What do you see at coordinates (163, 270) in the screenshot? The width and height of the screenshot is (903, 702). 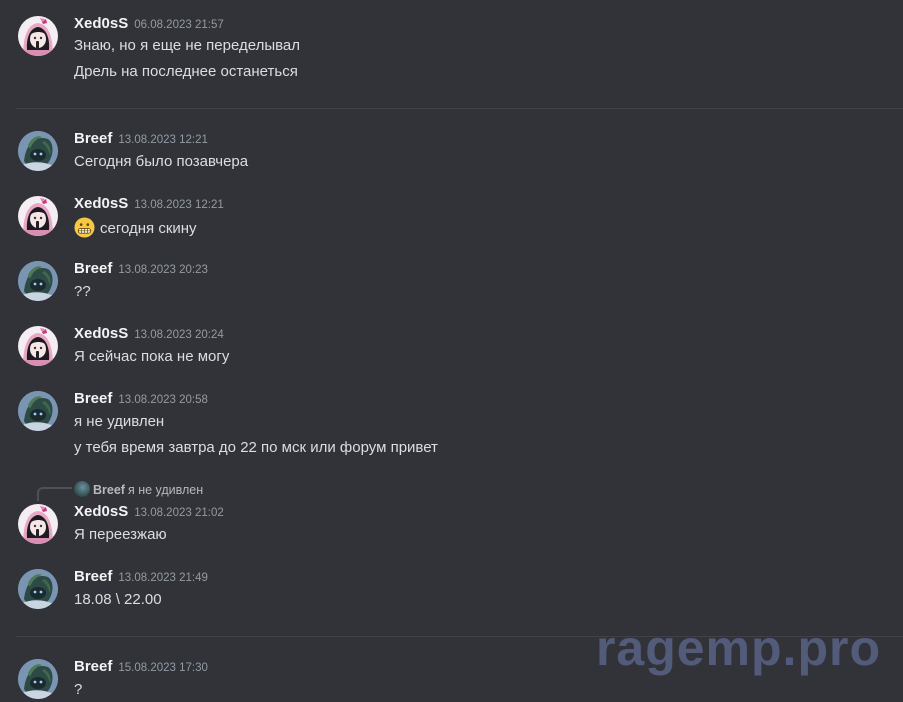 I see `timestamp: 13.08.2023 20:23` at bounding box center [163, 270].